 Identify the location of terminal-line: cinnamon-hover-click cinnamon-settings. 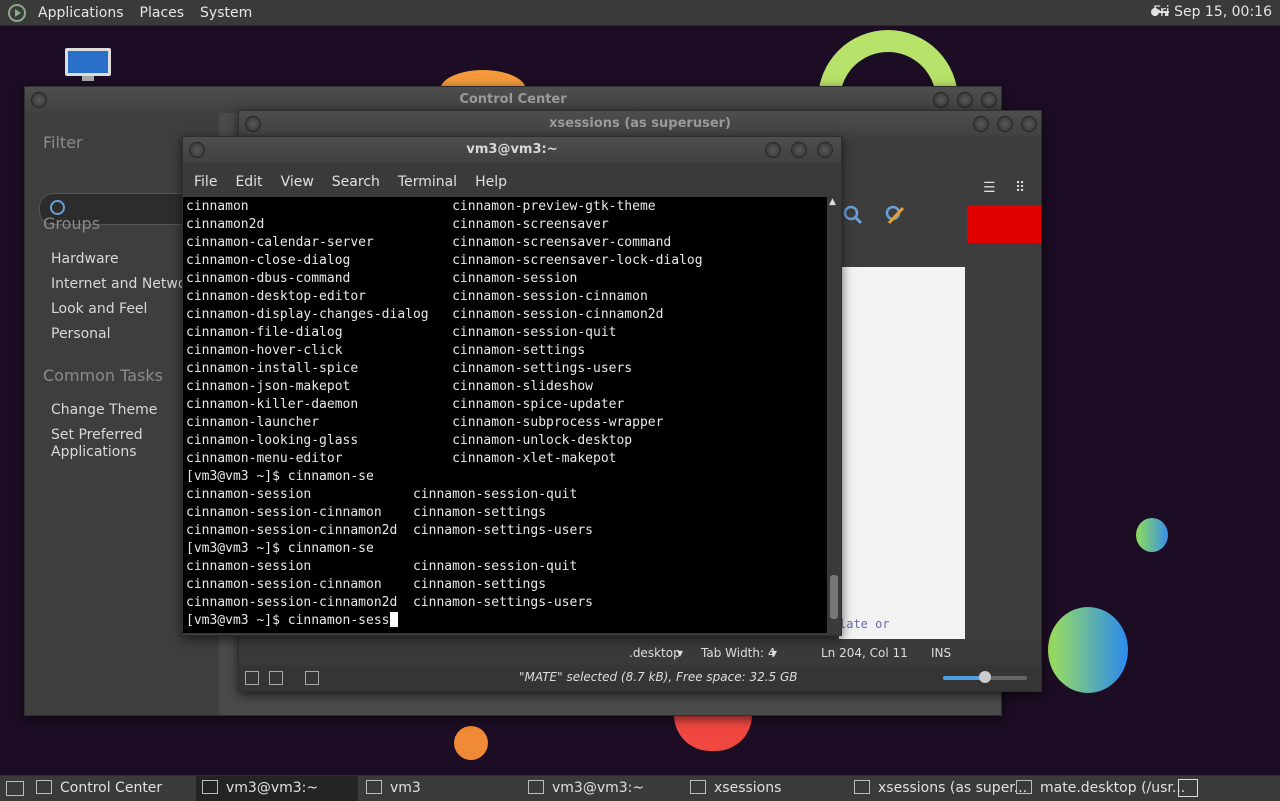
(386, 350).